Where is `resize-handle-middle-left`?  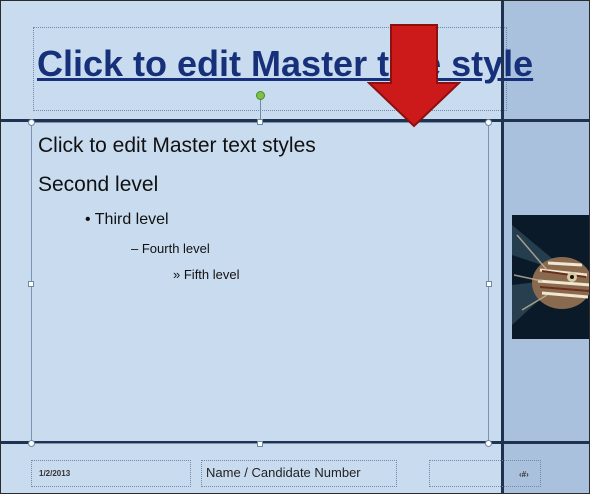
resize-handle-middle-left is located at coordinates (31, 284).